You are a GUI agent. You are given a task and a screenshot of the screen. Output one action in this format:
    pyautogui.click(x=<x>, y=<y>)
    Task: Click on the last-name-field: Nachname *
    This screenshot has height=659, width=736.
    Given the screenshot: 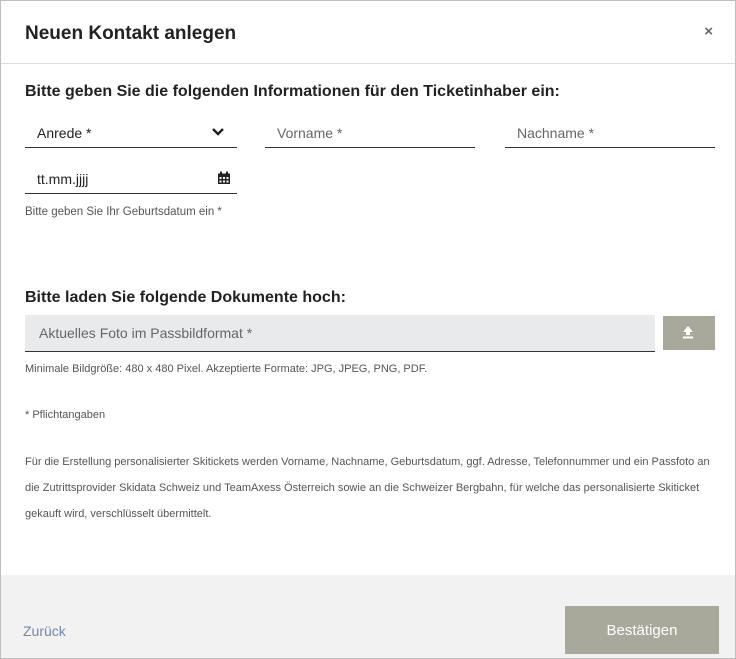 What is the action you would take?
    pyautogui.click(x=610, y=132)
    